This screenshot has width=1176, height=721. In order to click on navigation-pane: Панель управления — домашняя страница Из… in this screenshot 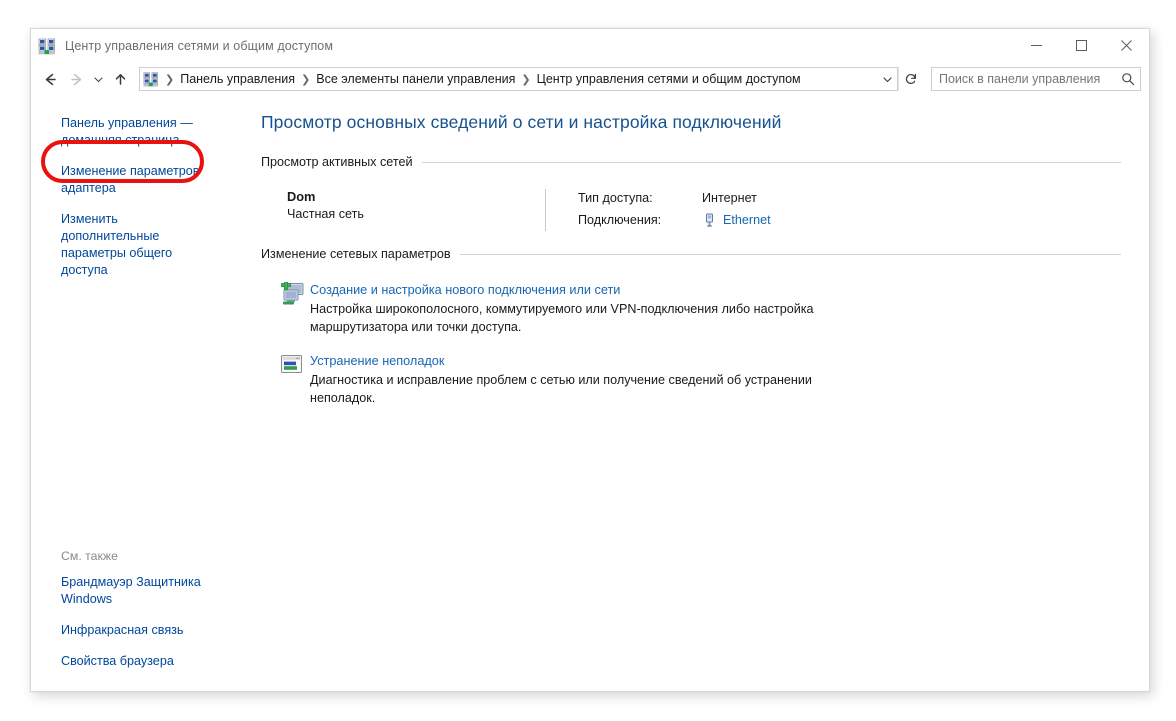, I will do `click(135, 393)`.